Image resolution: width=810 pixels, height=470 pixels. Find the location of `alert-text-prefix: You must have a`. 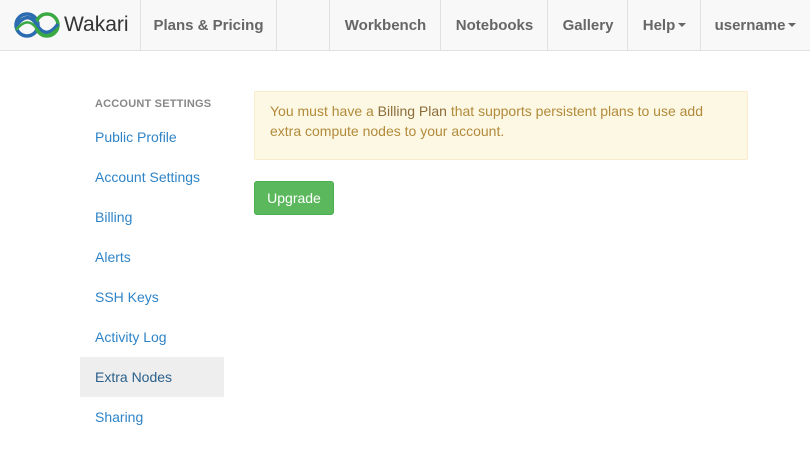

alert-text-prefix: You must have a is located at coordinates (324, 111).